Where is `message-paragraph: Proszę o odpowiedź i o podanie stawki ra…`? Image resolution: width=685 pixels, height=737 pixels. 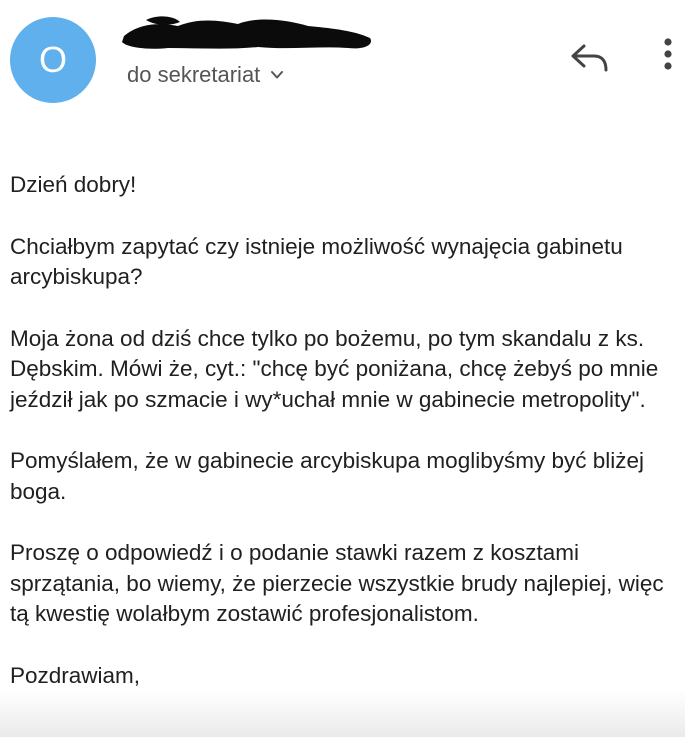
message-paragraph: Proszę o odpowiedź i o podanie stawki ra… is located at coordinates (337, 583).